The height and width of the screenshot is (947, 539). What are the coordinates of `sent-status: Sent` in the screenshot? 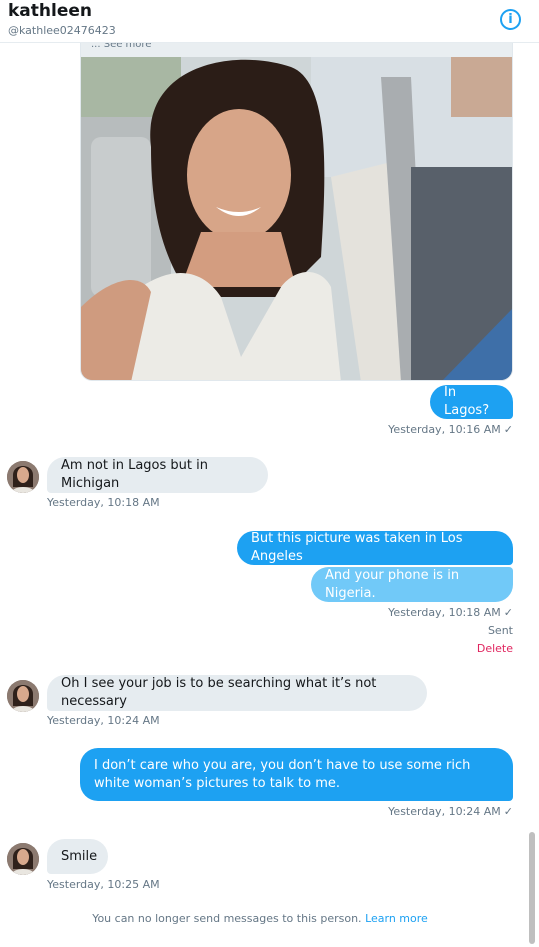 It's located at (500, 630).